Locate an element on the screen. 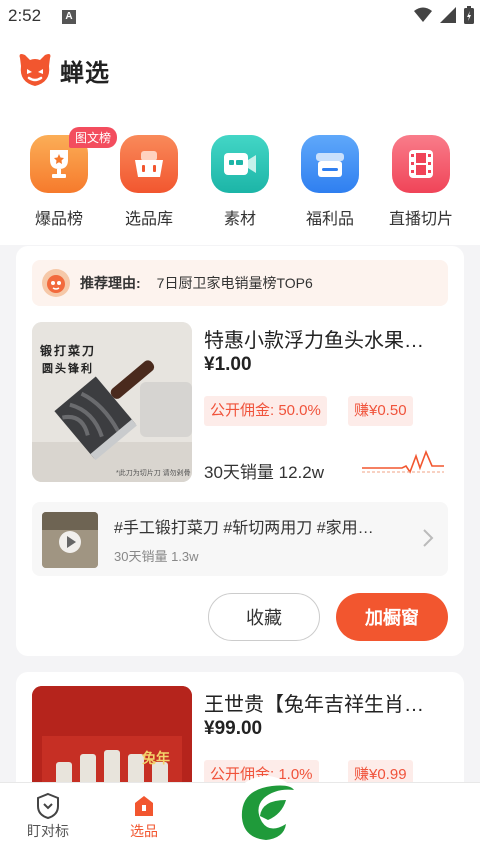  earn-tag: 赚¥0.50 is located at coordinates (380, 411).